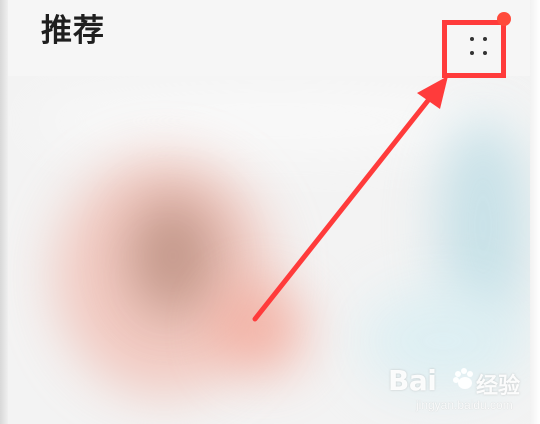  What do you see at coordinates (4, 212) in the screenshot?
I see `left-edge-shadow` at bounding box center [4, 212].